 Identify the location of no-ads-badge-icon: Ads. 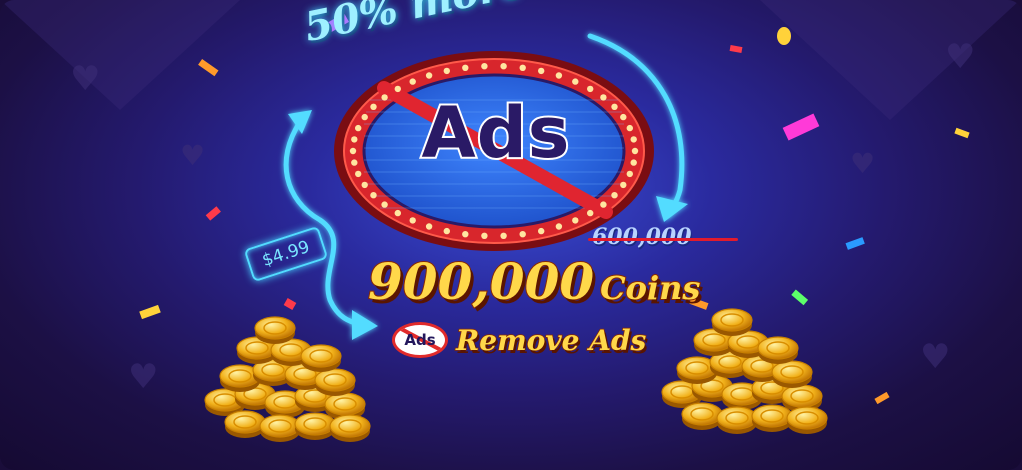
(420, 340).